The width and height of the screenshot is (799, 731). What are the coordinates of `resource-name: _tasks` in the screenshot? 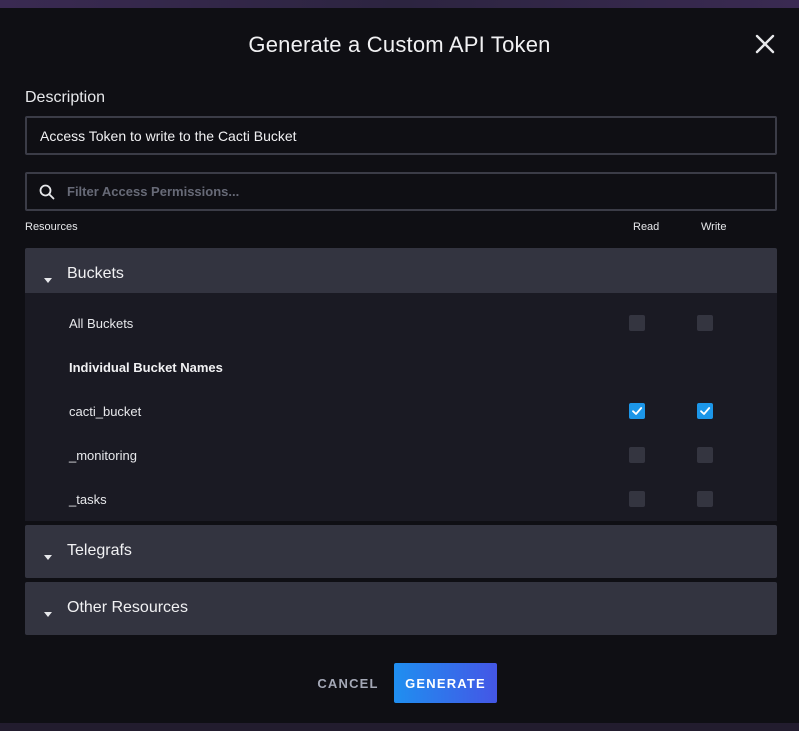 It's located at (88, 499).